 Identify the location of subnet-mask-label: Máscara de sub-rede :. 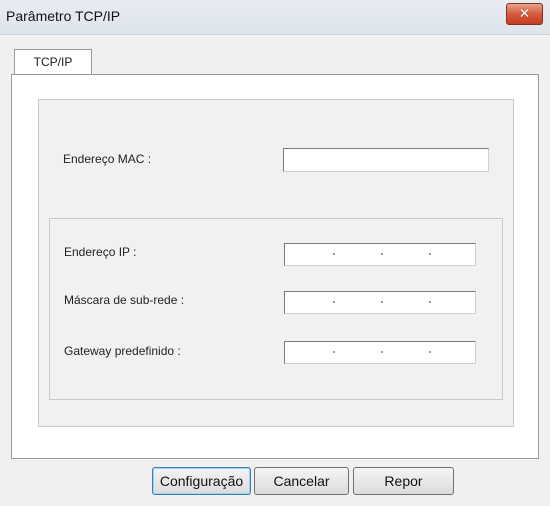
(124, 300).